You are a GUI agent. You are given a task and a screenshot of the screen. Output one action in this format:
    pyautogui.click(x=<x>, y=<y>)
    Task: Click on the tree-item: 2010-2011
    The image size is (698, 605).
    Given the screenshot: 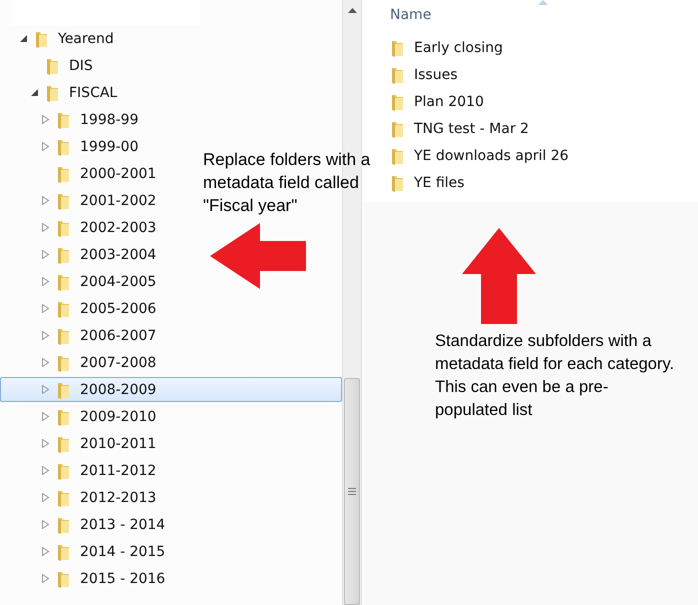 What is the action you would take?
    pyautogui.click(x=82, y=443)
    